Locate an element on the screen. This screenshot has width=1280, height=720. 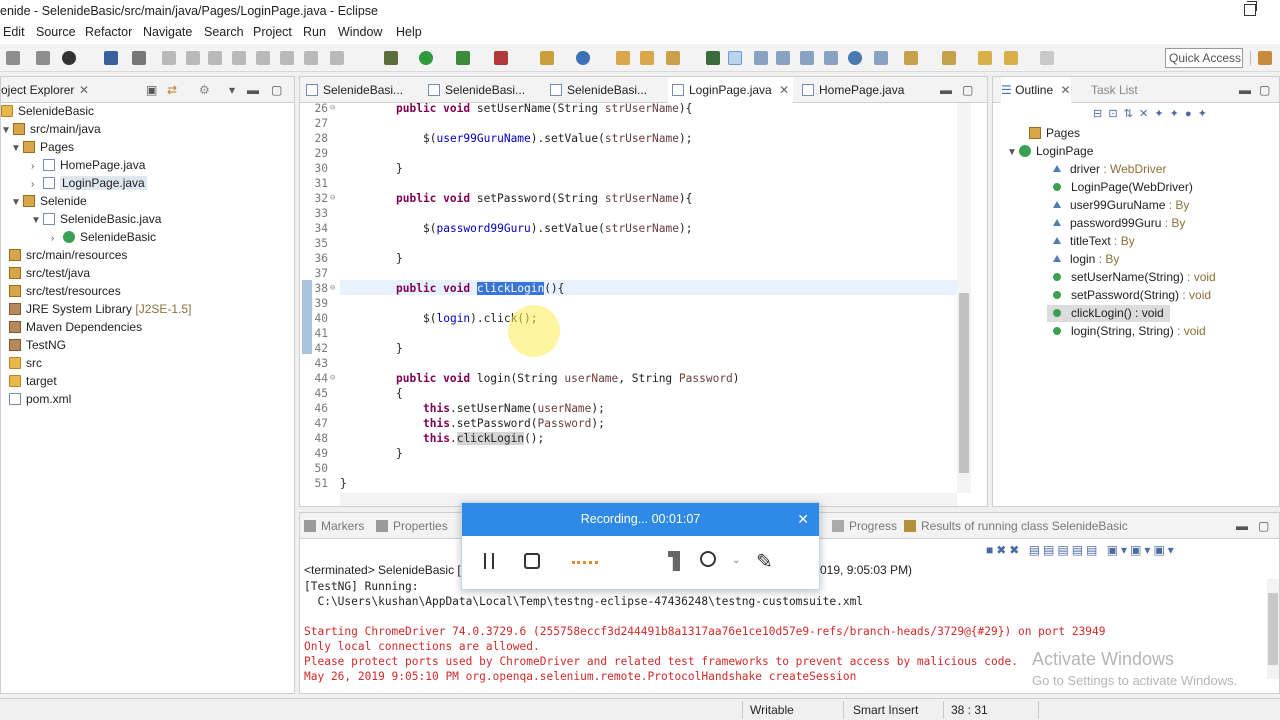
outline-constructor: LoginPage(WebDriver) is located at coordinates (1123, 187).